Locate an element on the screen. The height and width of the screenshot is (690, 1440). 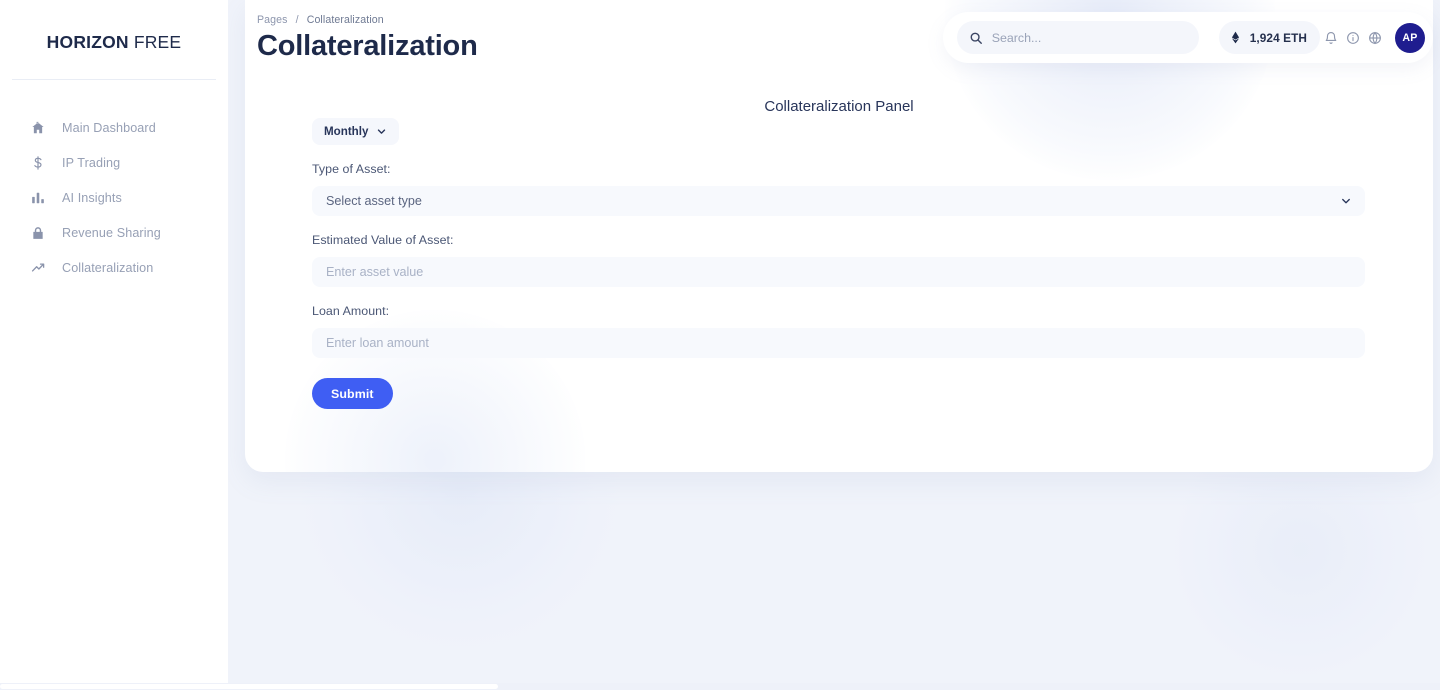
asset-value-input is located at coordinates (838, 272).